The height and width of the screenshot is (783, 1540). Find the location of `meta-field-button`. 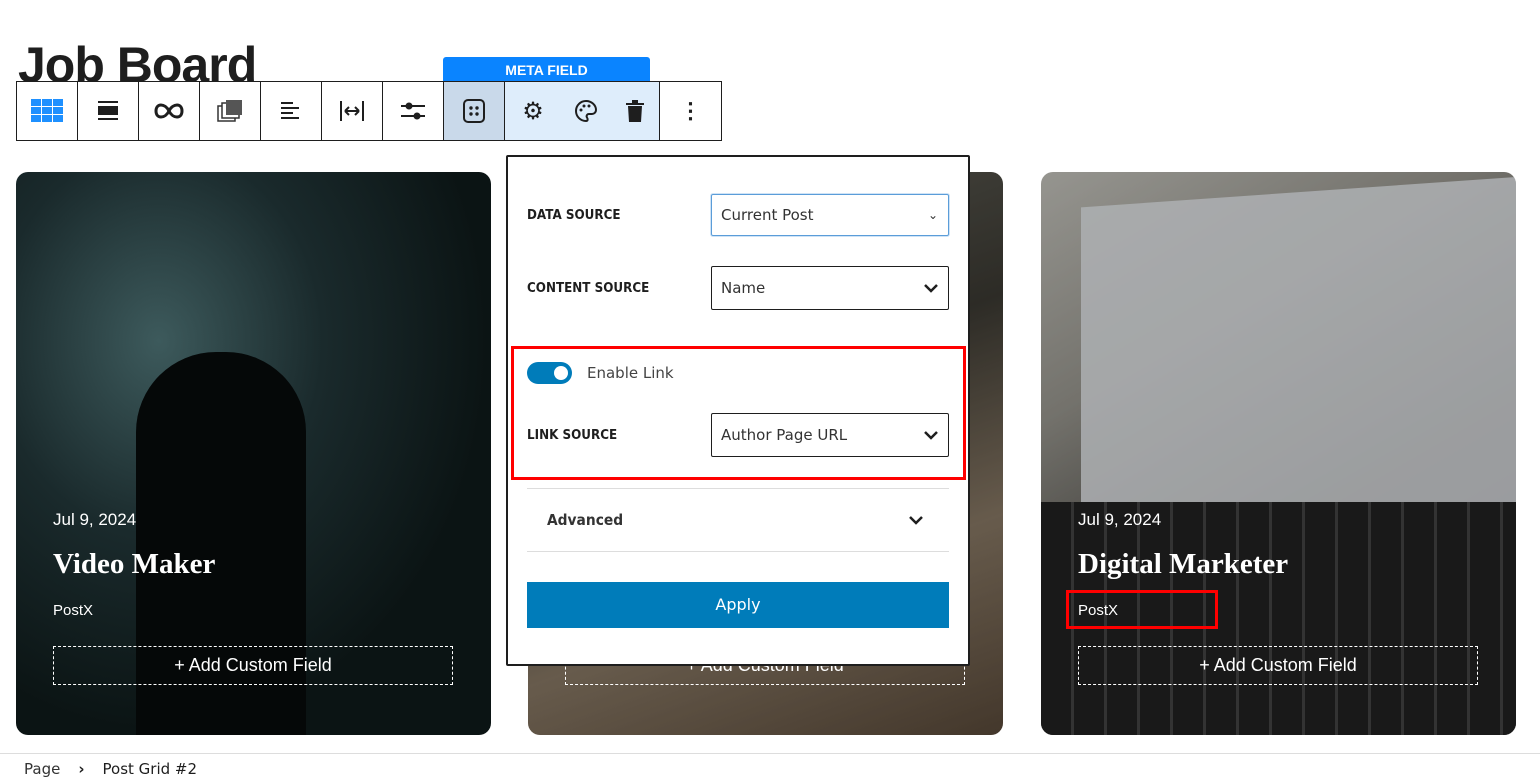

meta-field-button is located at coordinates (474, 111).